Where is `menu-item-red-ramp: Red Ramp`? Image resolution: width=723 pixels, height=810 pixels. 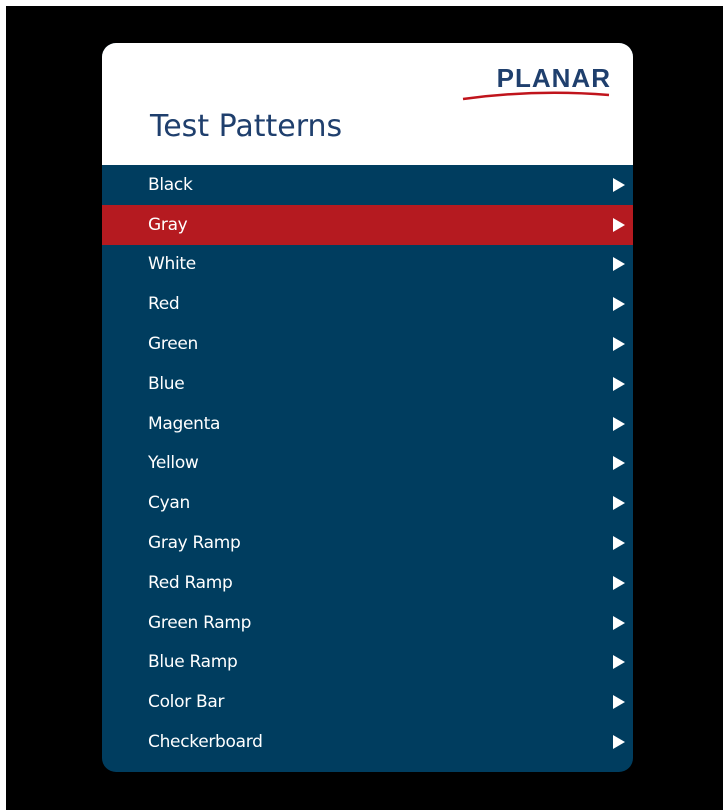 menu-item-red-ramp: Red Ramp is located at coordinates (367, 583).